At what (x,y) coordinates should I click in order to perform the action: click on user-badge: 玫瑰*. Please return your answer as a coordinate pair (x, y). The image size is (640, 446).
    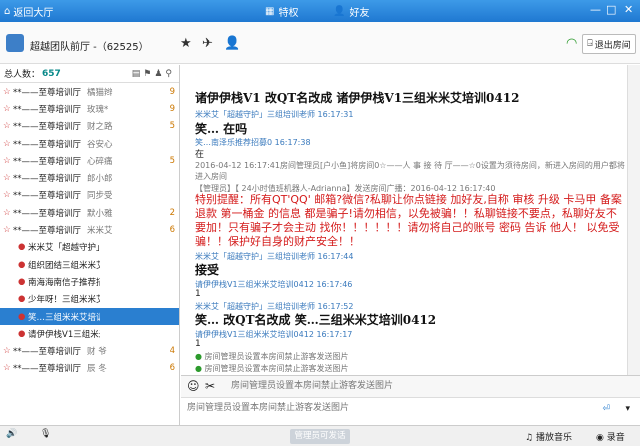
    Looking at the image, I should click on (98, 109).